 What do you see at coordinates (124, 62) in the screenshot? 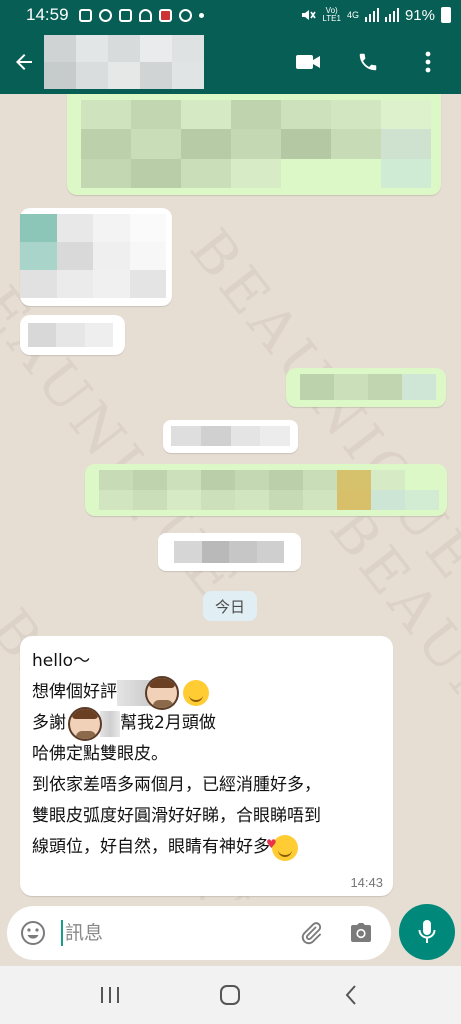
I see `contact-name-redacted` at bounding box center [124, 62].